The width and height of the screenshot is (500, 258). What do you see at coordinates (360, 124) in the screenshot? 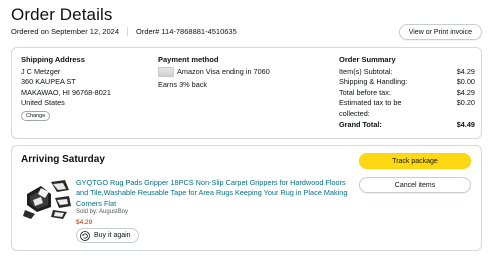
I see `grand-total-label: Grand Total:` at bounding box center [360, 124].